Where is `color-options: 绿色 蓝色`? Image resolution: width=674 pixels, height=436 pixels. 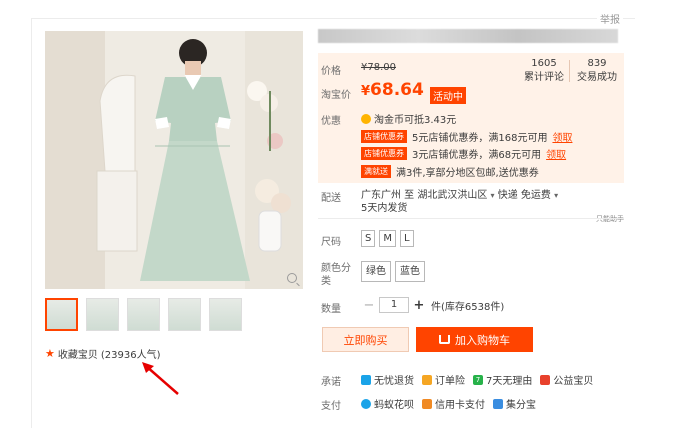
color-options: 绿色 蓝色 is located at coordinates (393, 271).